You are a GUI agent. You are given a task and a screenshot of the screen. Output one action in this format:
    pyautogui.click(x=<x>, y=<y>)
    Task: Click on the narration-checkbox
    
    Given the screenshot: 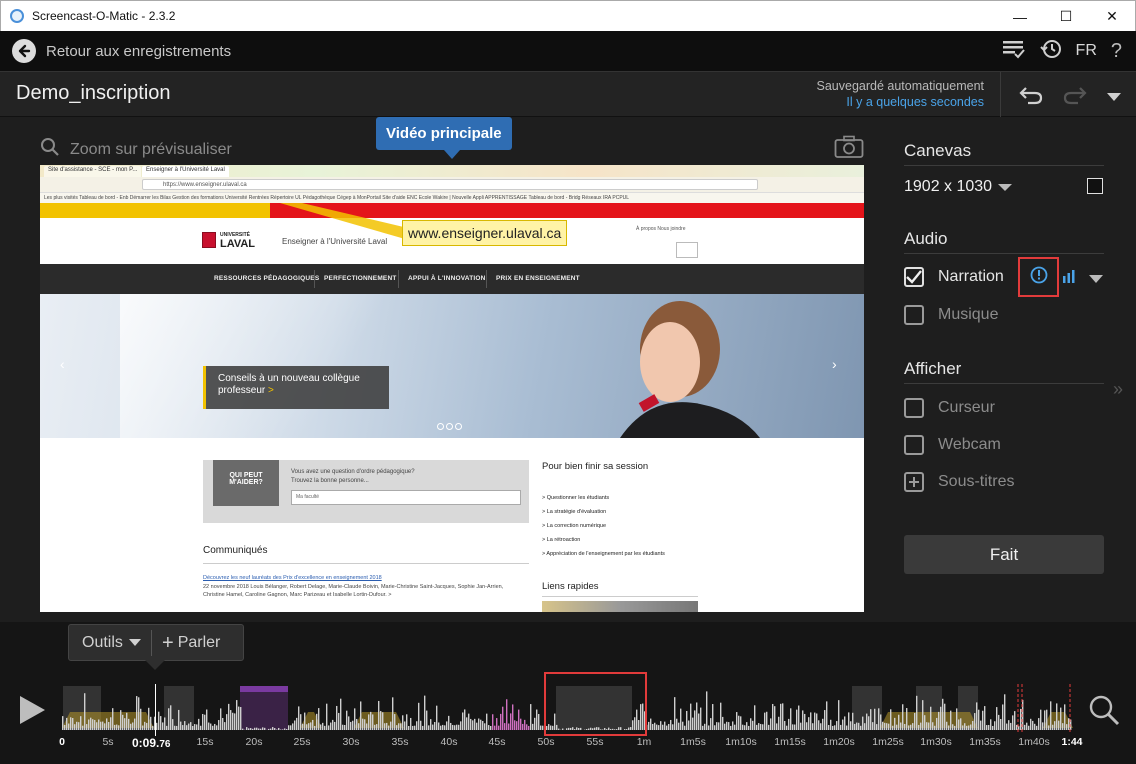 What is the action you would take?
    pyautogui.click(x=914, y=277)
    